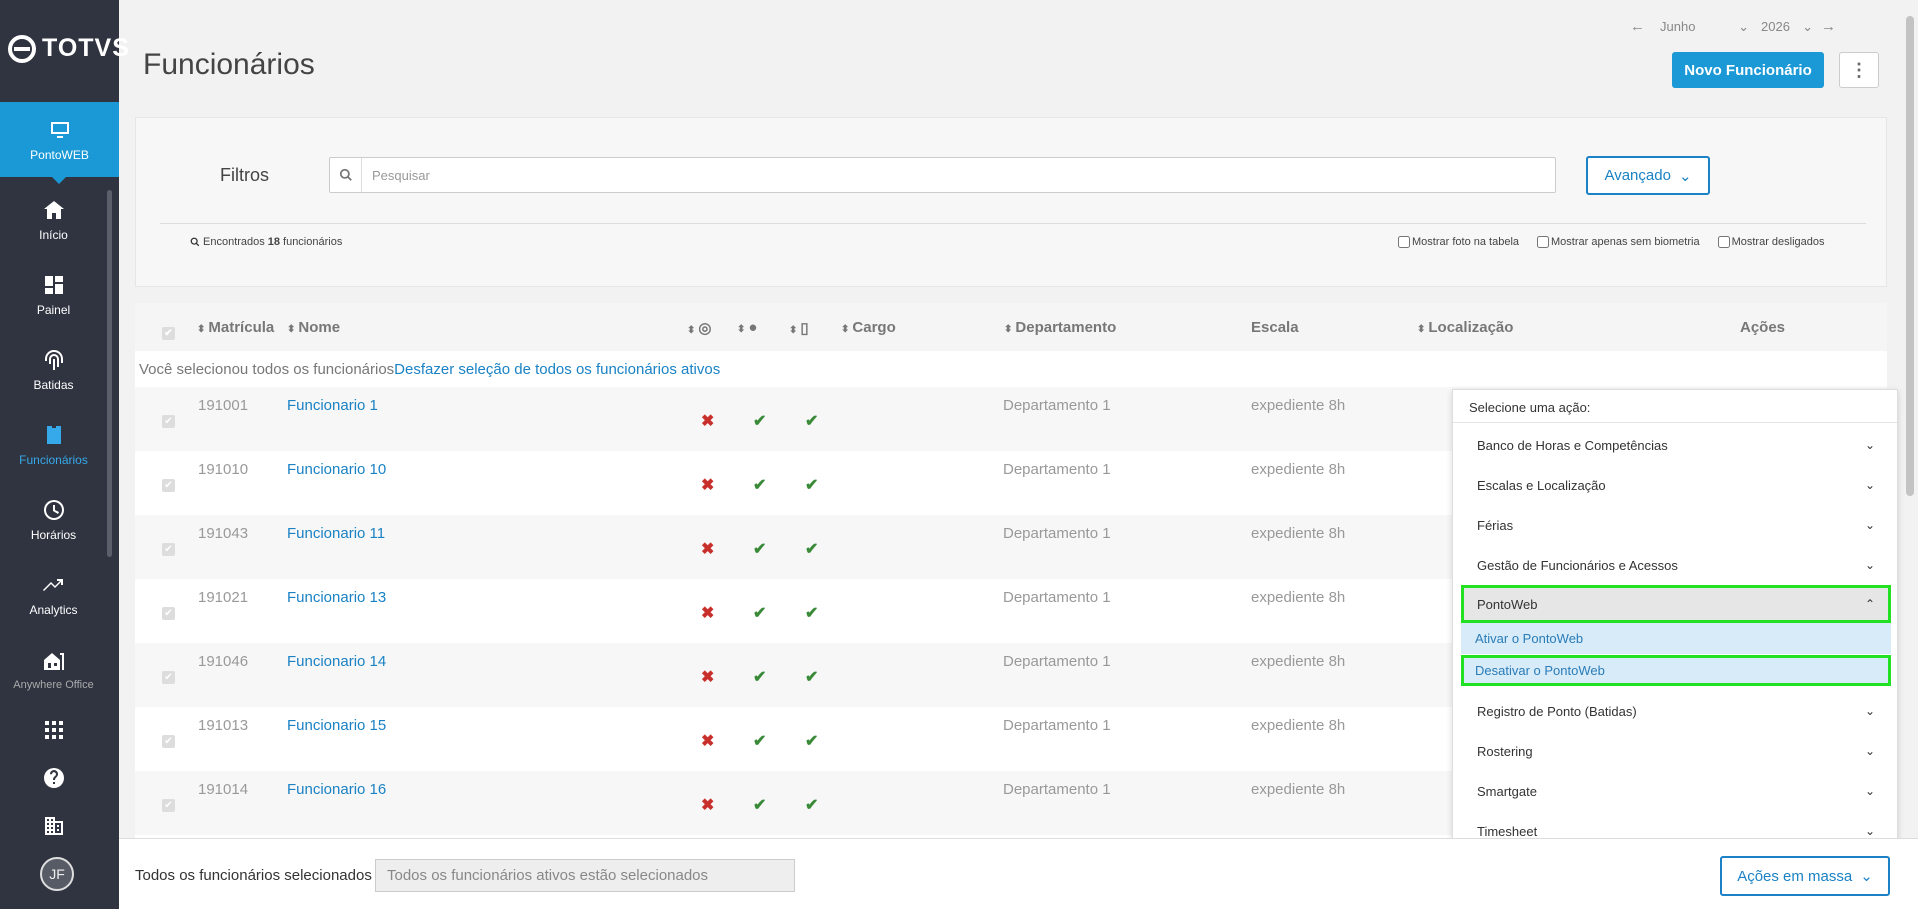  Describe the element at coordinates (1703, 27) in the screenshot. I see `month-select: Junho ⌄` at that location.